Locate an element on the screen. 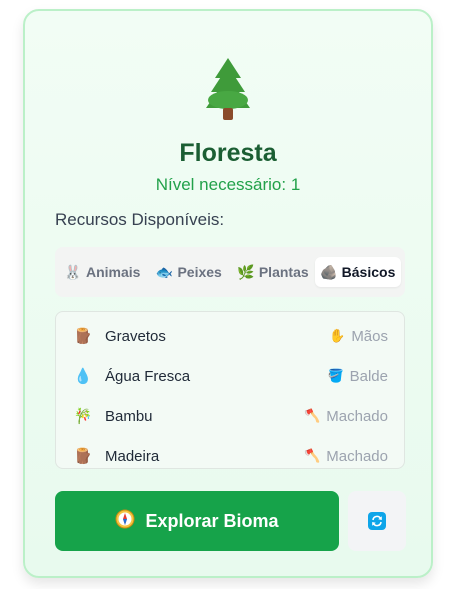 Image resolution: width=450 pixels, height=589 pixels. resource-name: Madeira is located at coordinates (132, 456).